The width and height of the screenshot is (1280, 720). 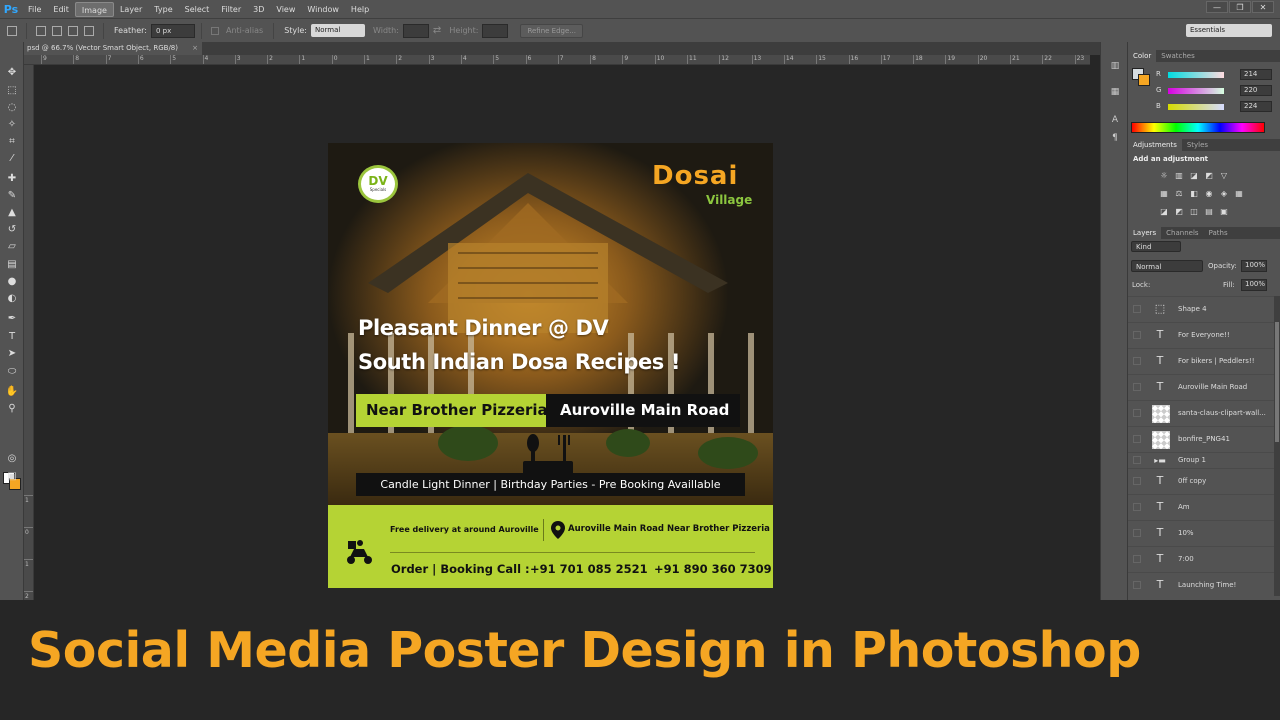 I want to click on color-balance-icon: ⚖, so click(x=1179, y=194).